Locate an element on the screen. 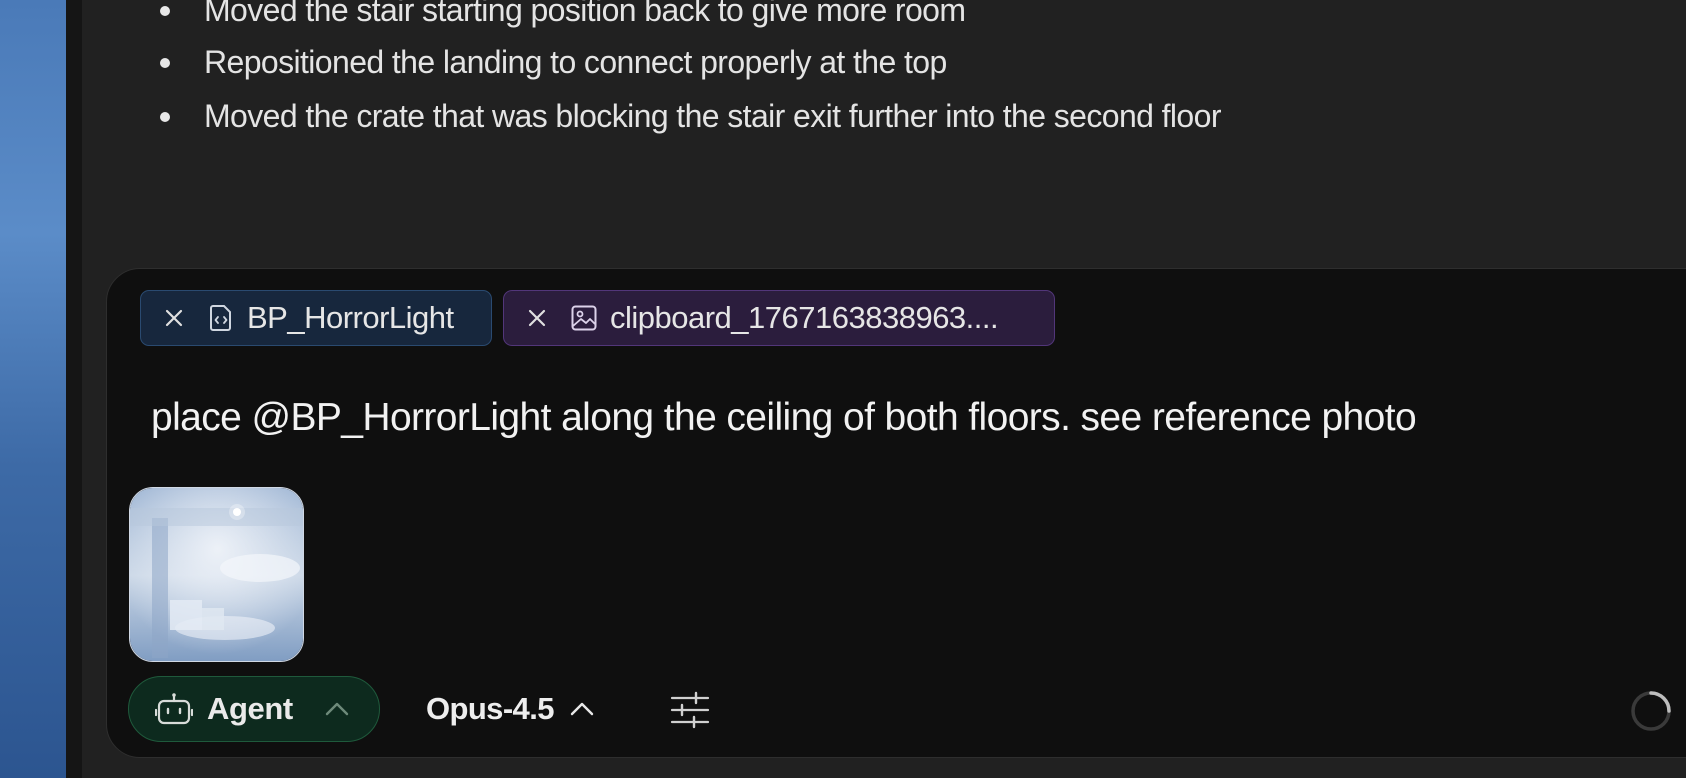  loading-spinner-icon is located at coordinates (1651, 711).